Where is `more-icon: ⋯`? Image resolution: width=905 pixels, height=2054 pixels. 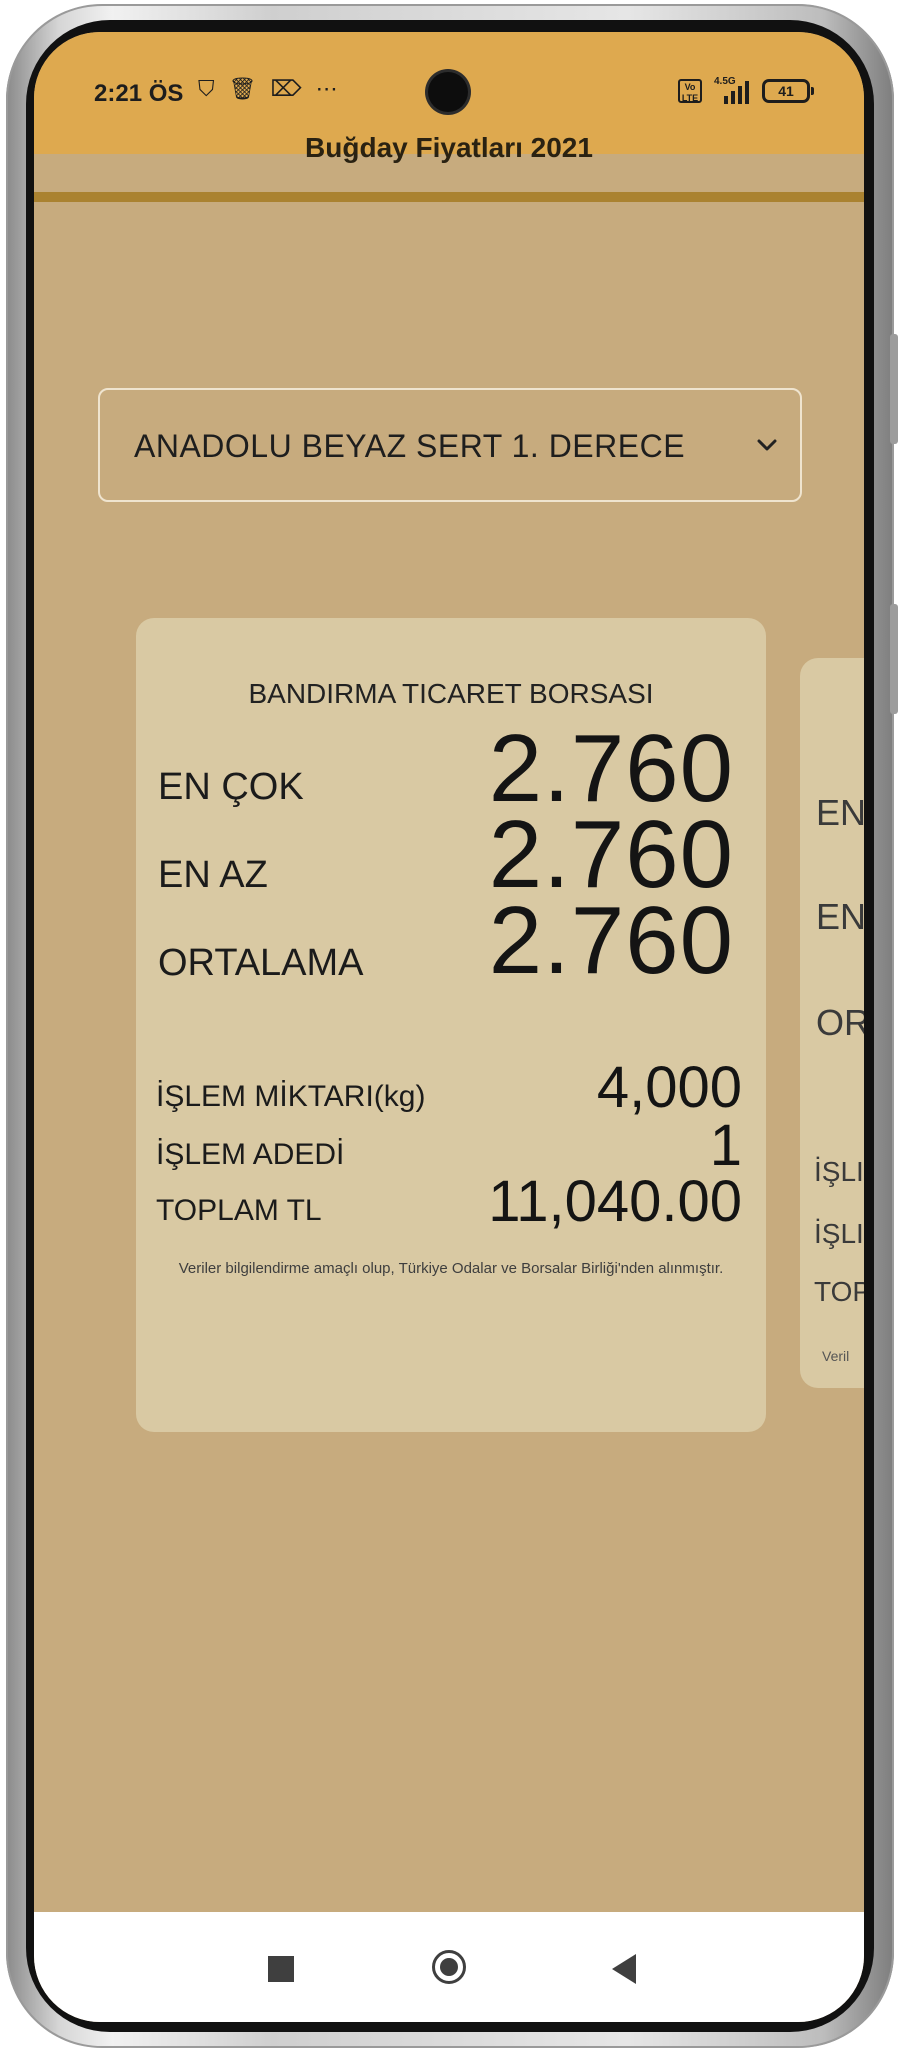 more-icon: ⋯ is located at coordinates (326, 88).